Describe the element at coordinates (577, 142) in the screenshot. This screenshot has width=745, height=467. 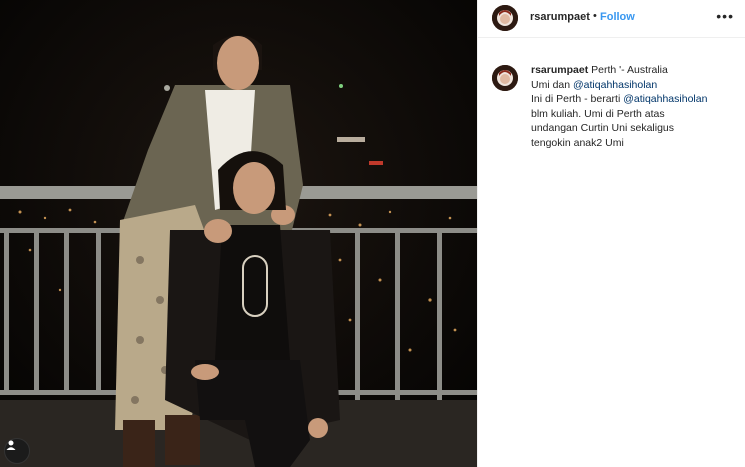
I see `caption-line-text: tengokin anak2 Umi` at that location.